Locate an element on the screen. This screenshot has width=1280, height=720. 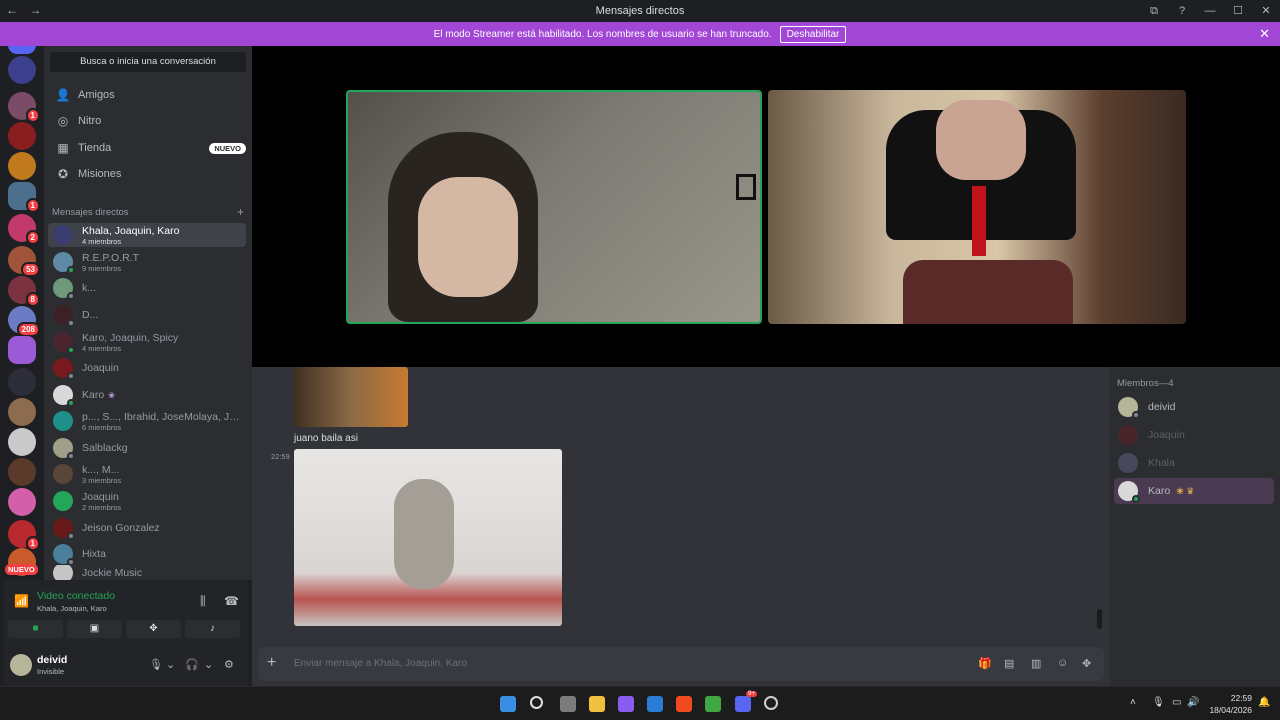
copilot-icon is located at coordinates (626, 704).